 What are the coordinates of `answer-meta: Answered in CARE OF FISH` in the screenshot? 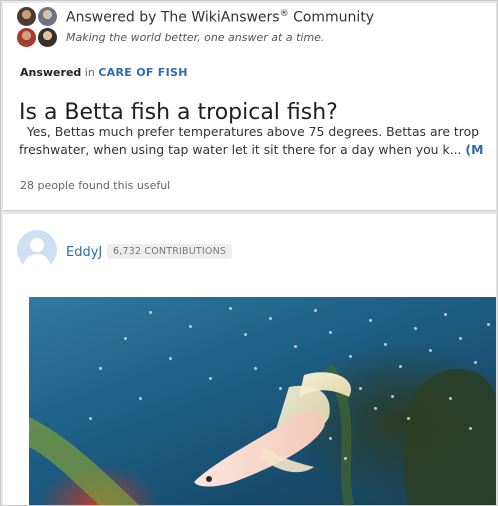 It's located at (104, 72).